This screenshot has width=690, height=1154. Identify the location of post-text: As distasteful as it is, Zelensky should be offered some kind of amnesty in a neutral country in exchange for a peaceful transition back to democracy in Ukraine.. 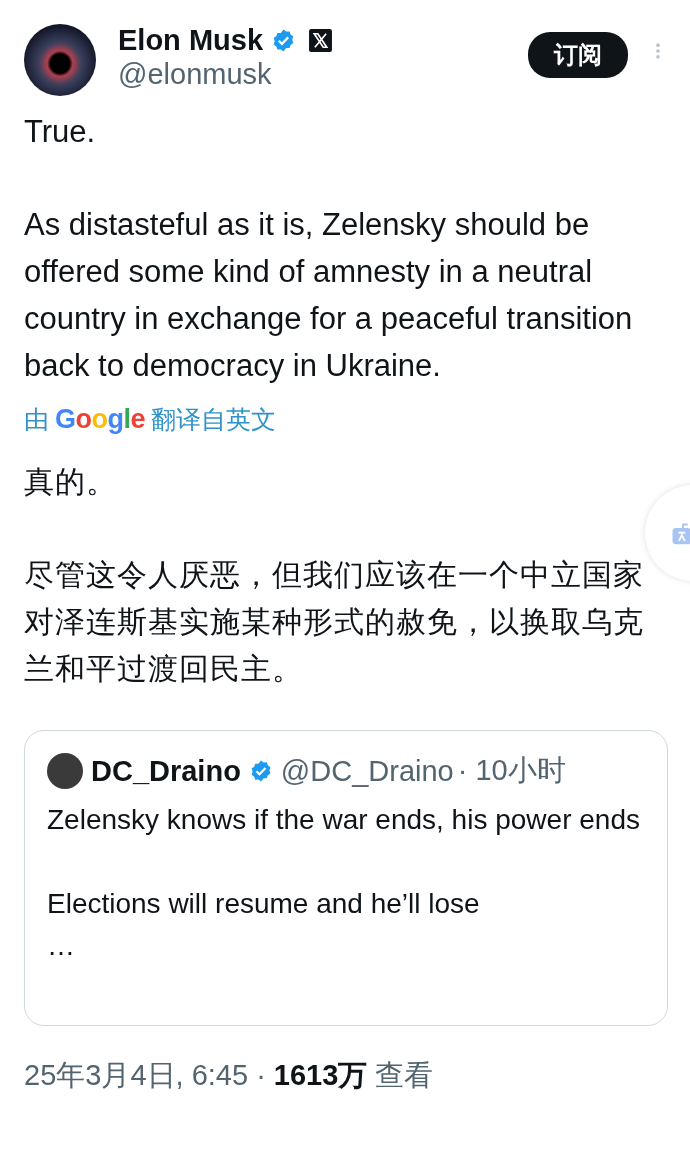
(329, 295).